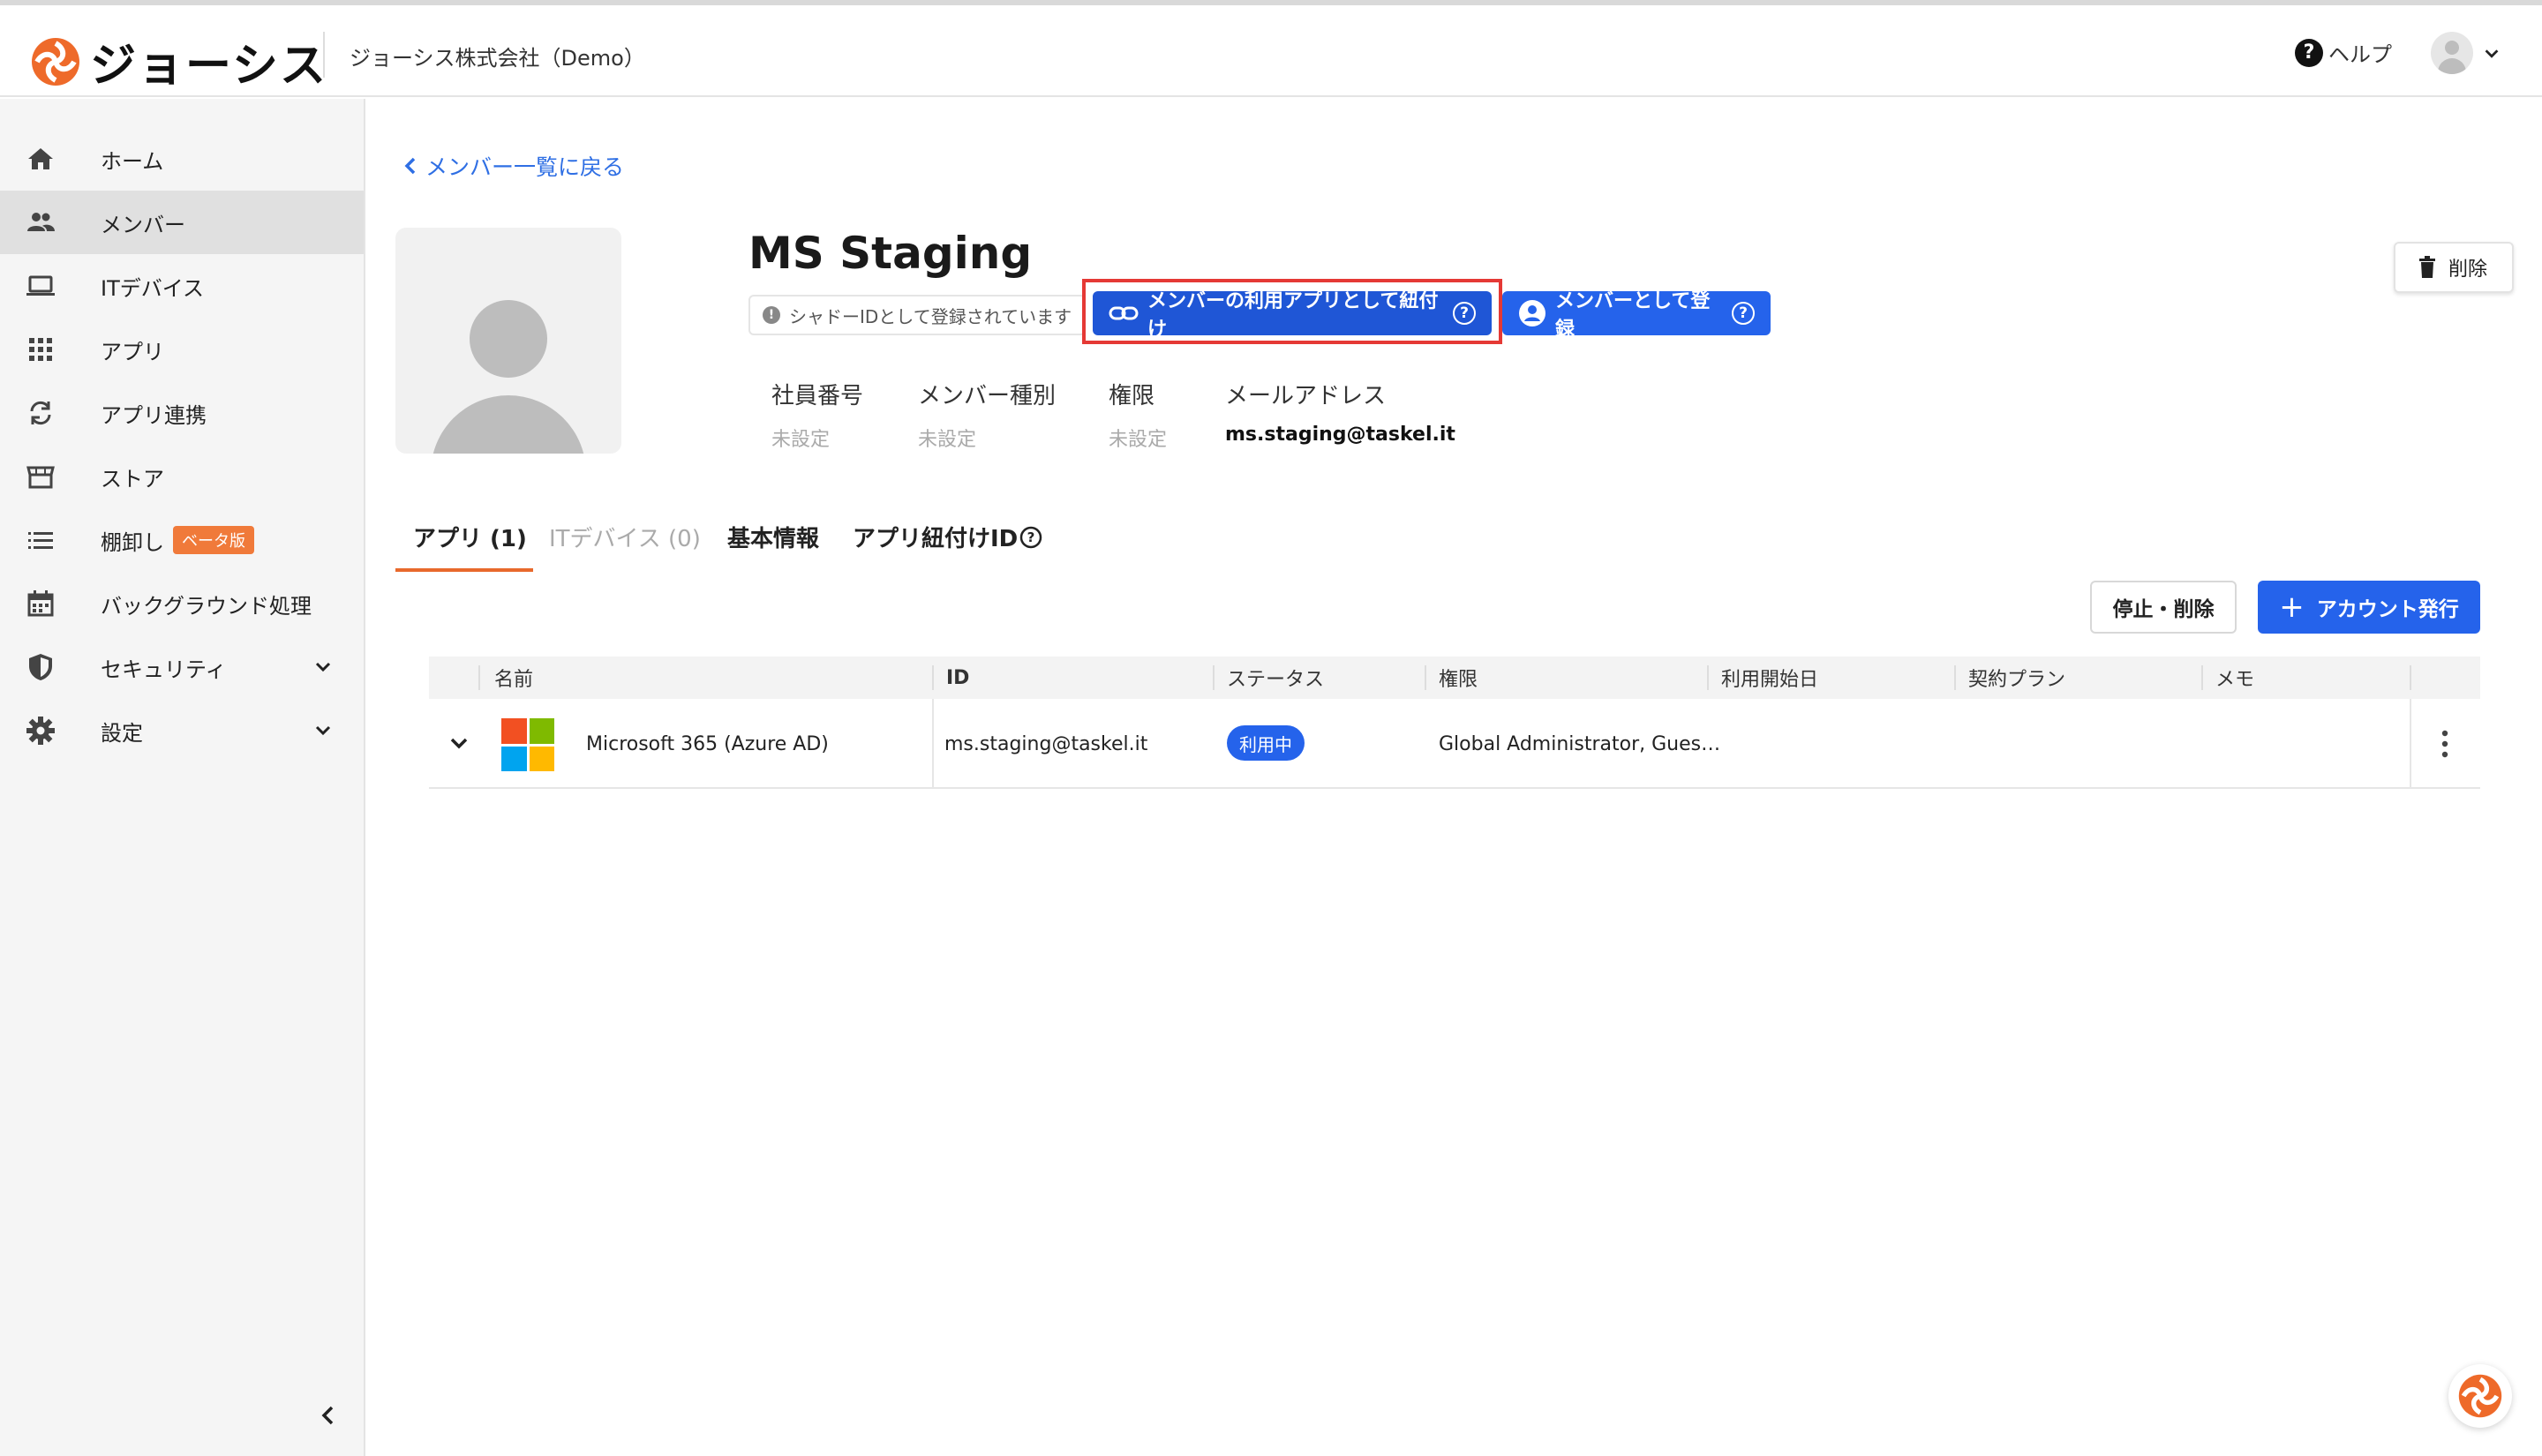 This screenshot has width=2542, height=1456. Describe the element at coordinates (2427, 267) in the screenshot. I see `trash-icon` at that location.